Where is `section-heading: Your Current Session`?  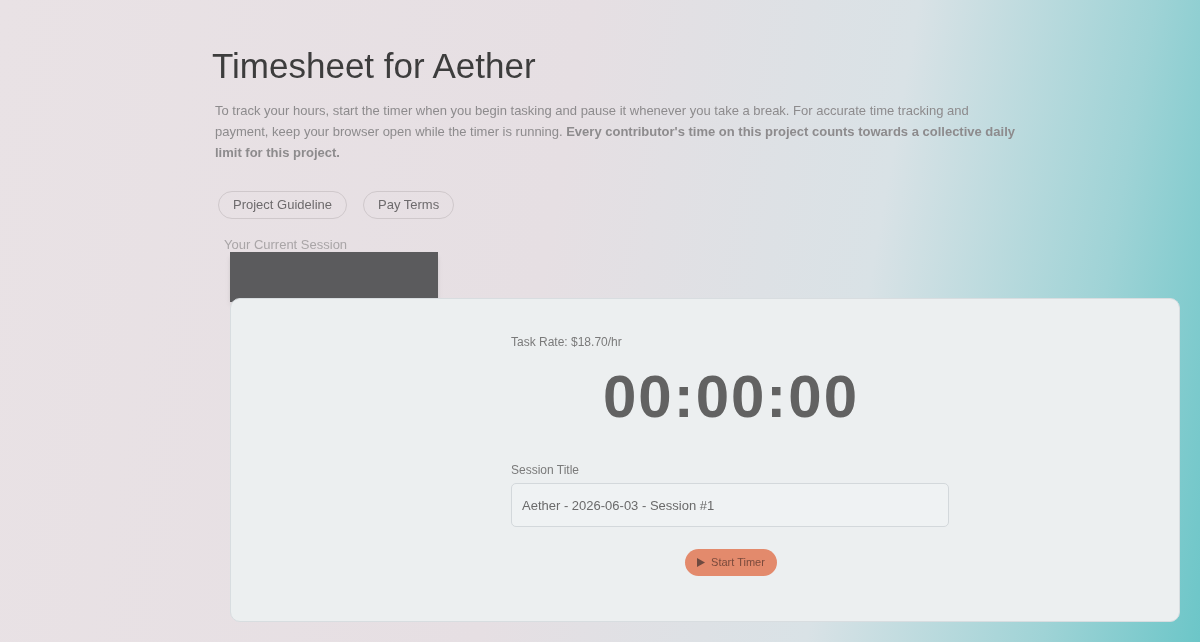
section-heading: Your Current Session is located at coordinates (286, 244).